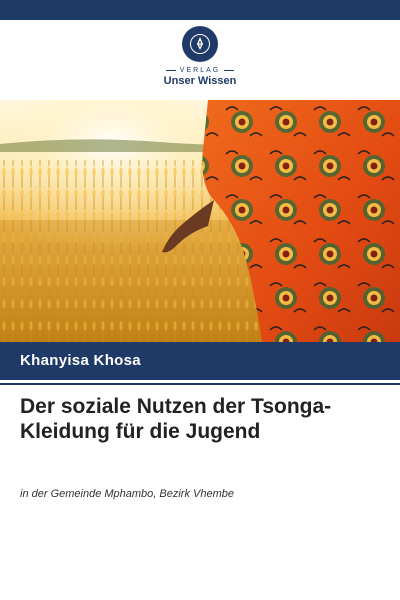 The image size is (400, 600). Describe the element at coordinates (200, 10) in the screenshot. I see `top-band` at that location.